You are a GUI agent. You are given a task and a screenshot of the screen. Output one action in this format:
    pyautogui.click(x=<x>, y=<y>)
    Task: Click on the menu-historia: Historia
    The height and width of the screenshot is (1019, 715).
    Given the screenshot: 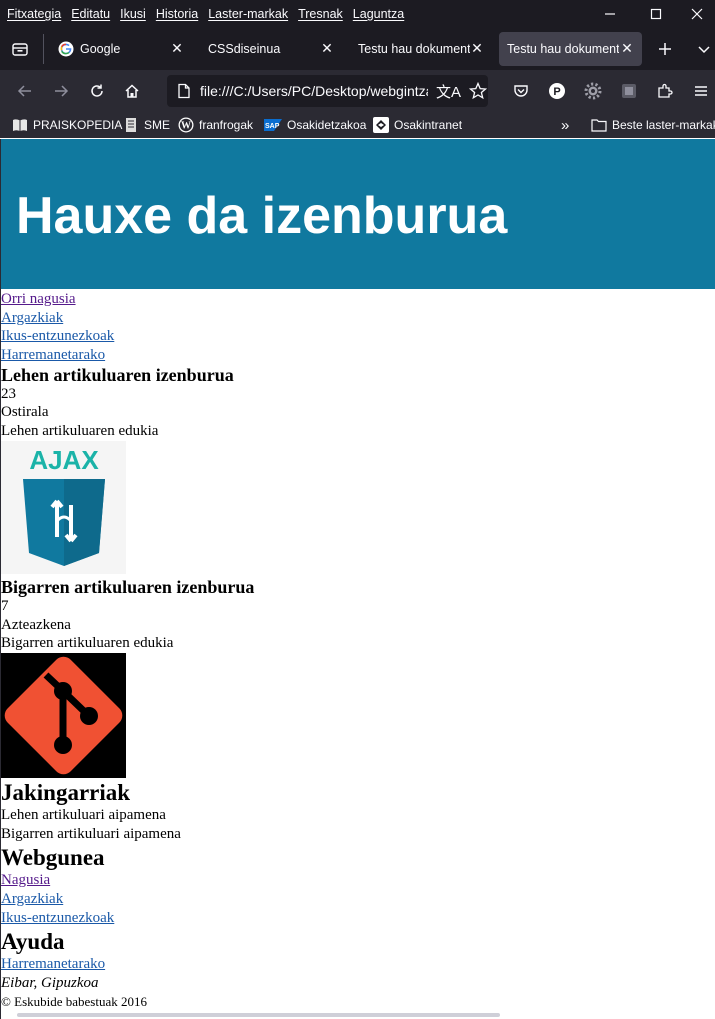 What is the action you would take?
    pyautogui.click(x=177, y=14)
    